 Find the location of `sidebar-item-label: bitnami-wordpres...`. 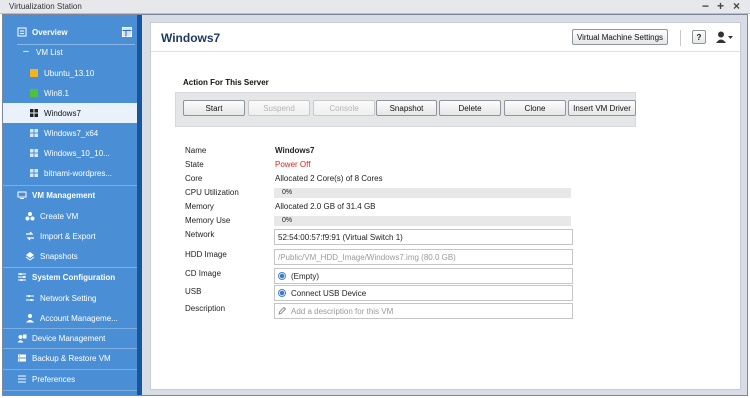

sidebar-item-label: bitnami-wordpres... is located at coordinates (78, 173).